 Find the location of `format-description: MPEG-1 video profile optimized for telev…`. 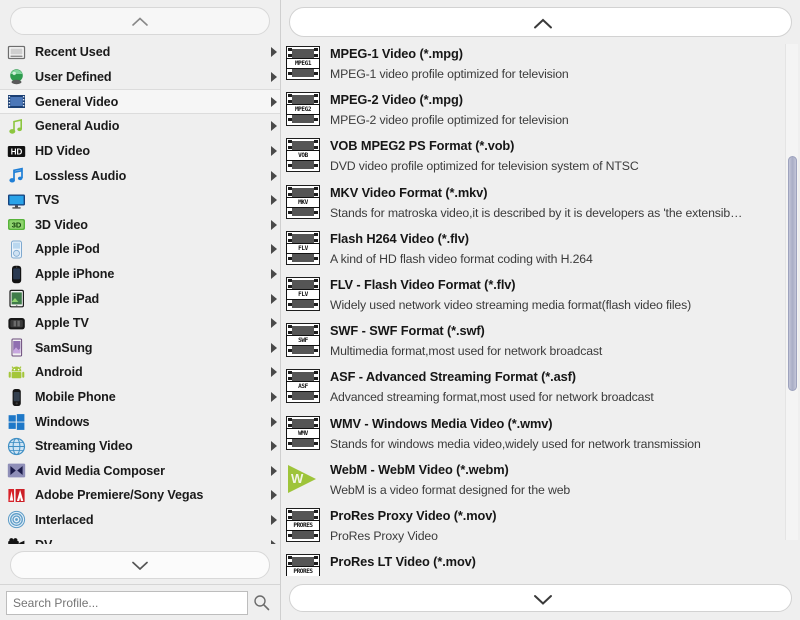

format-description: MPEG-1 video profile optimized for telev… is located at coordinates (449, 74).